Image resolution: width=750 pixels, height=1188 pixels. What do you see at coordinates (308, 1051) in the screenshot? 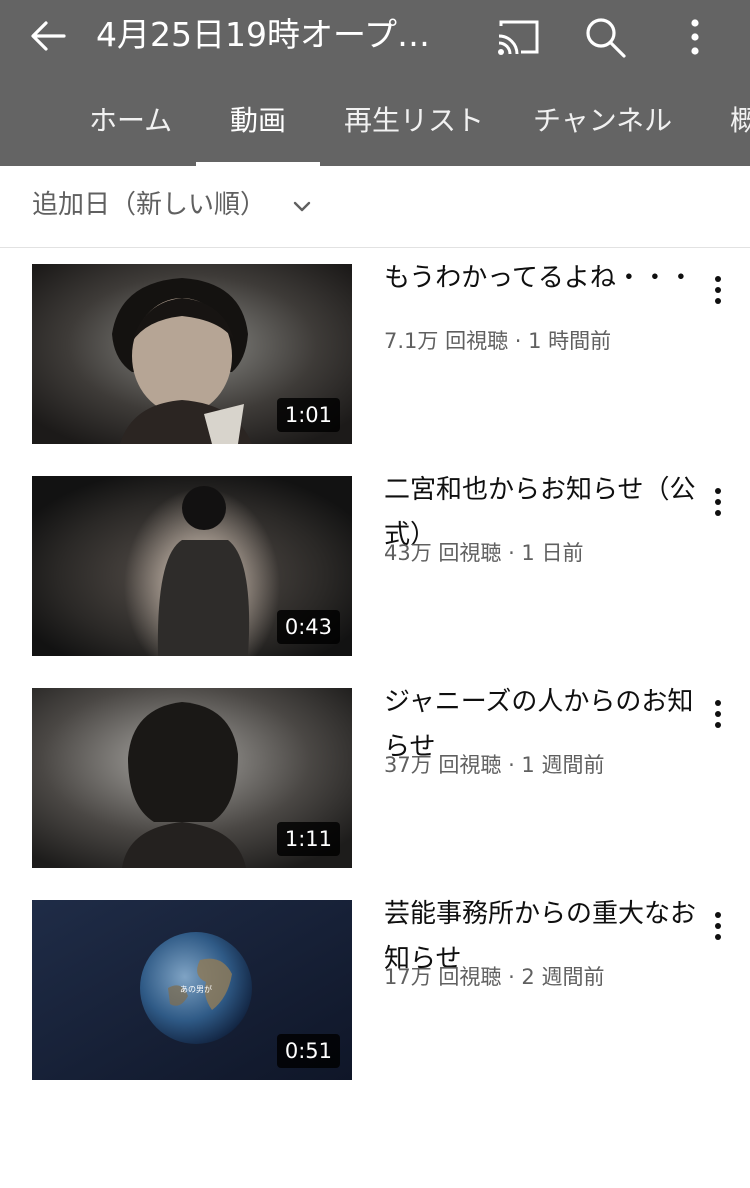
I see `video-duration: 0:51` at bounding box center [308, 1051].